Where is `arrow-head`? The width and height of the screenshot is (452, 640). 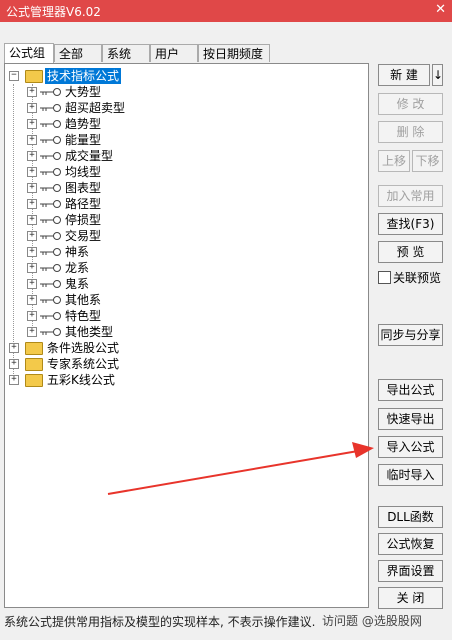
arrow-head is located at coordinates (363, 450).